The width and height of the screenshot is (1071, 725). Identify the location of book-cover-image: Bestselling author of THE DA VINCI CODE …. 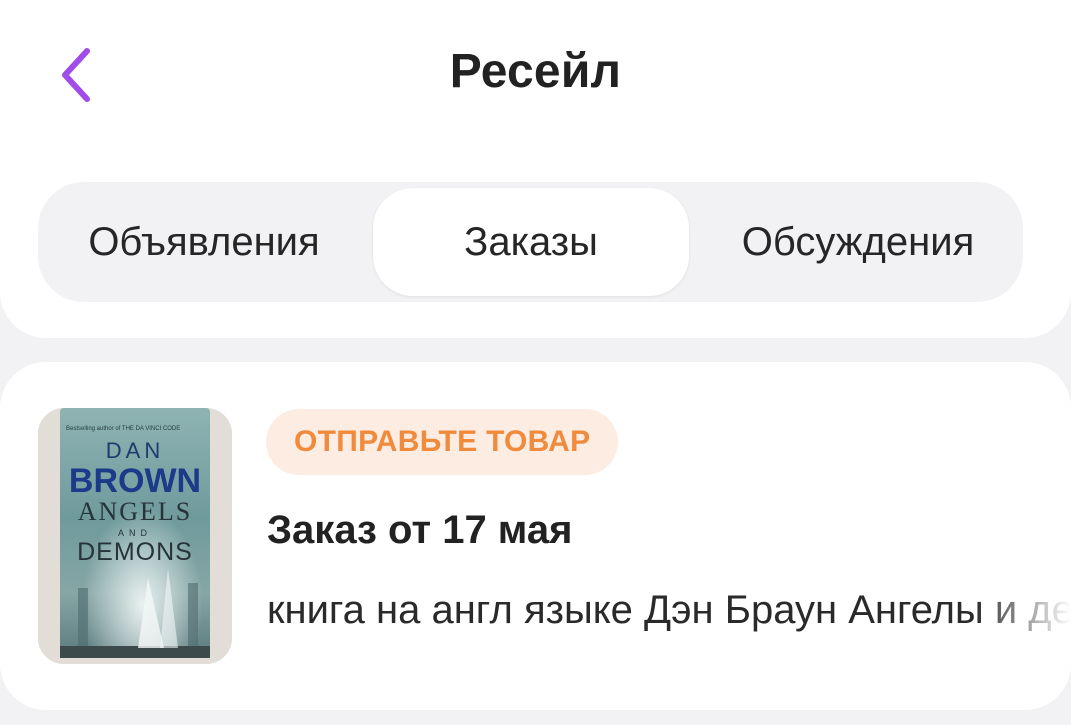
(135, 536).